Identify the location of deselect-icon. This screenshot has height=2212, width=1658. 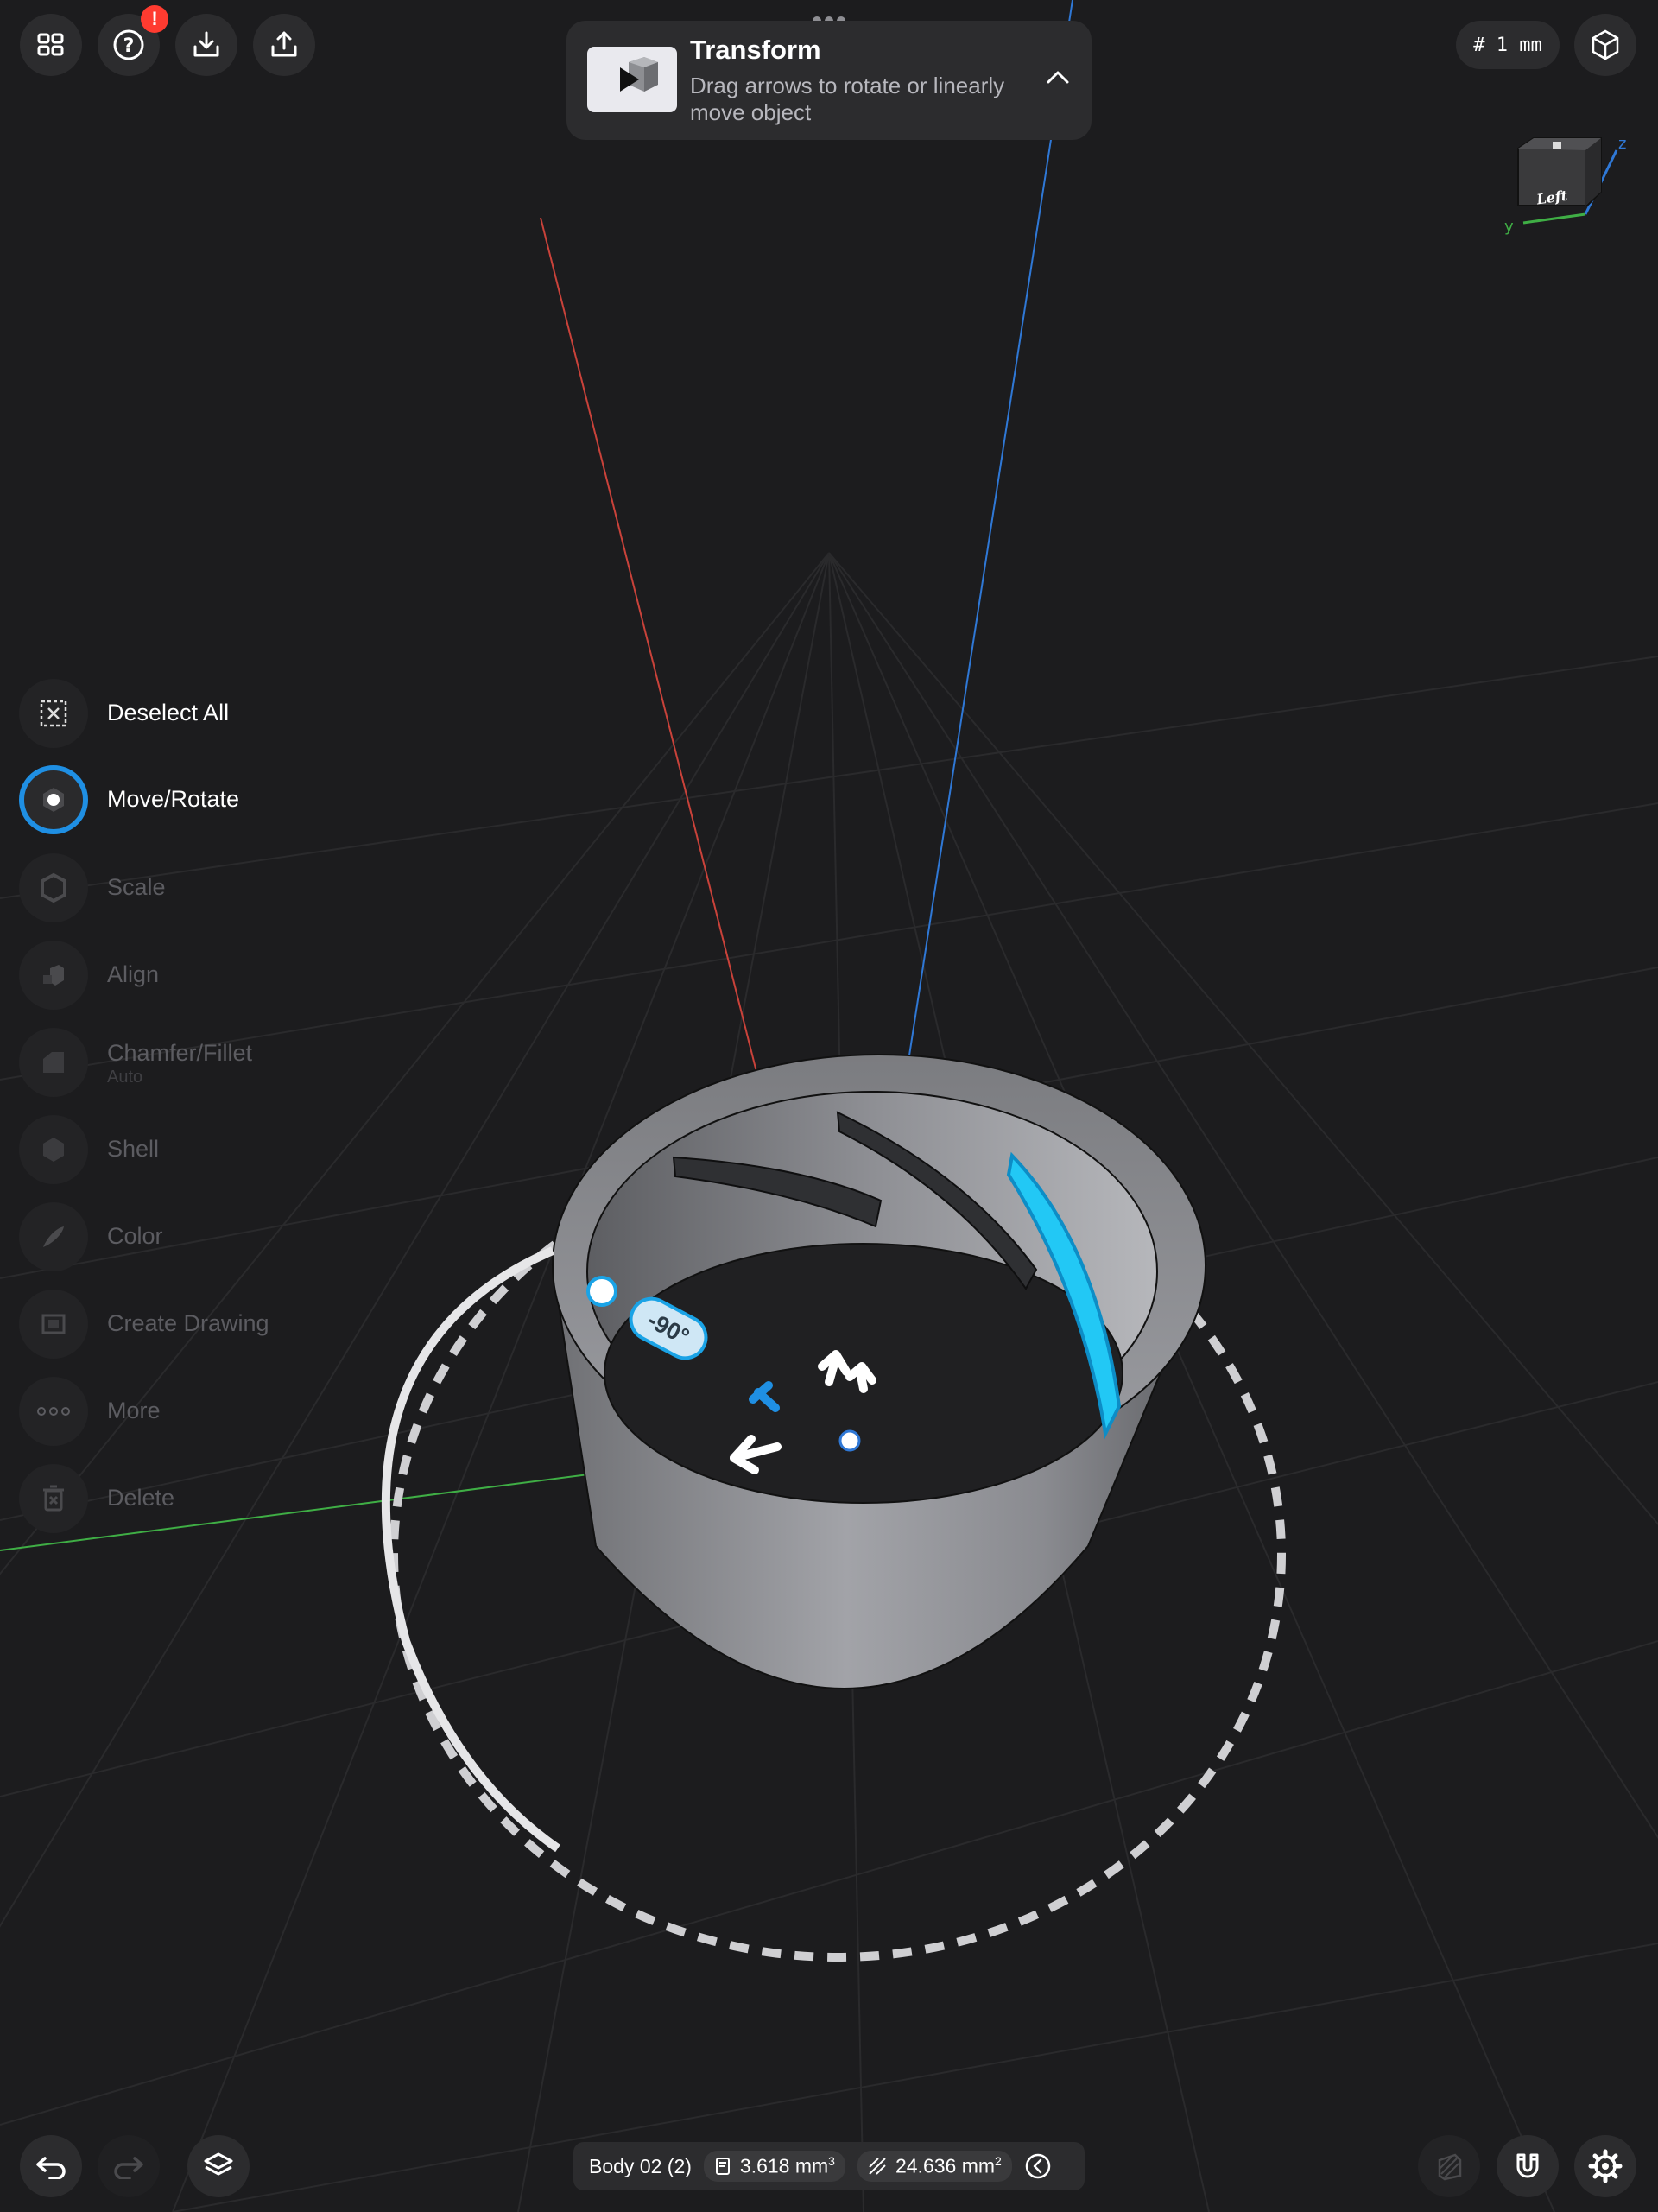
(53, 713).